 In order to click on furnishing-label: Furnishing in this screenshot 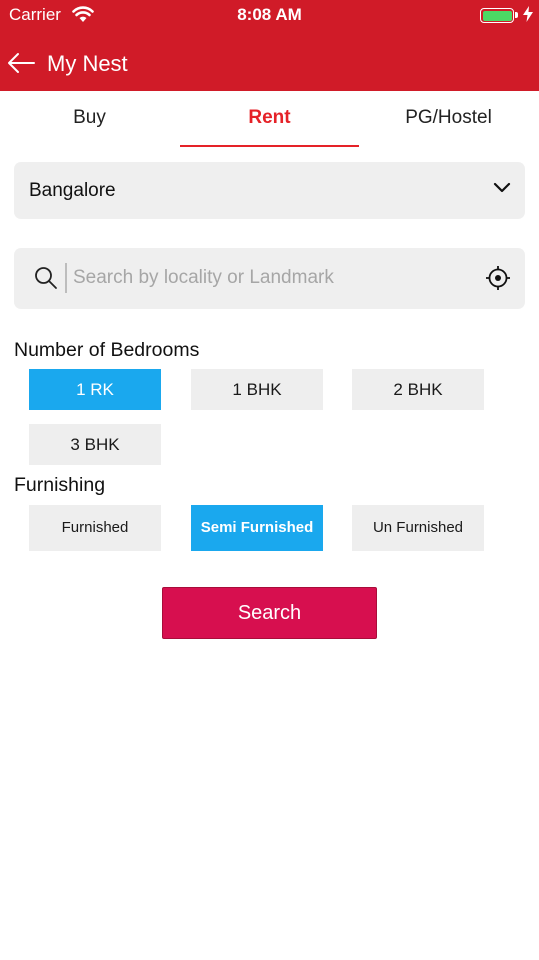, I will do `click(60, 485)`.